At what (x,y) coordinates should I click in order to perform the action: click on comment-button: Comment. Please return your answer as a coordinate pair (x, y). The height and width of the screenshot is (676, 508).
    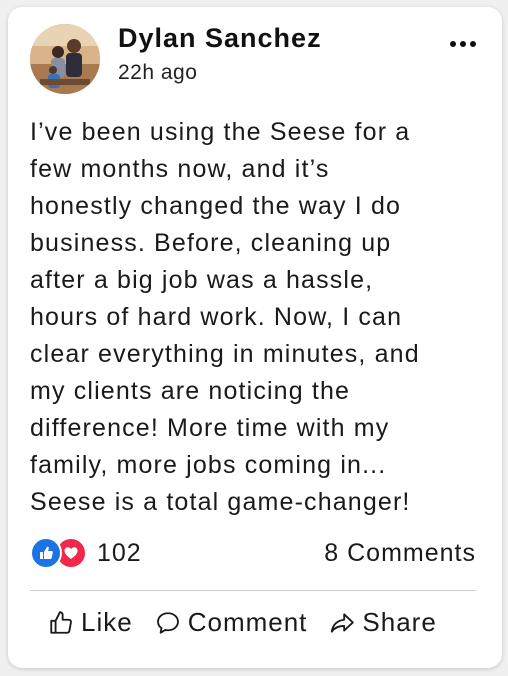
    Looking at the image, I should click on (231, 622).